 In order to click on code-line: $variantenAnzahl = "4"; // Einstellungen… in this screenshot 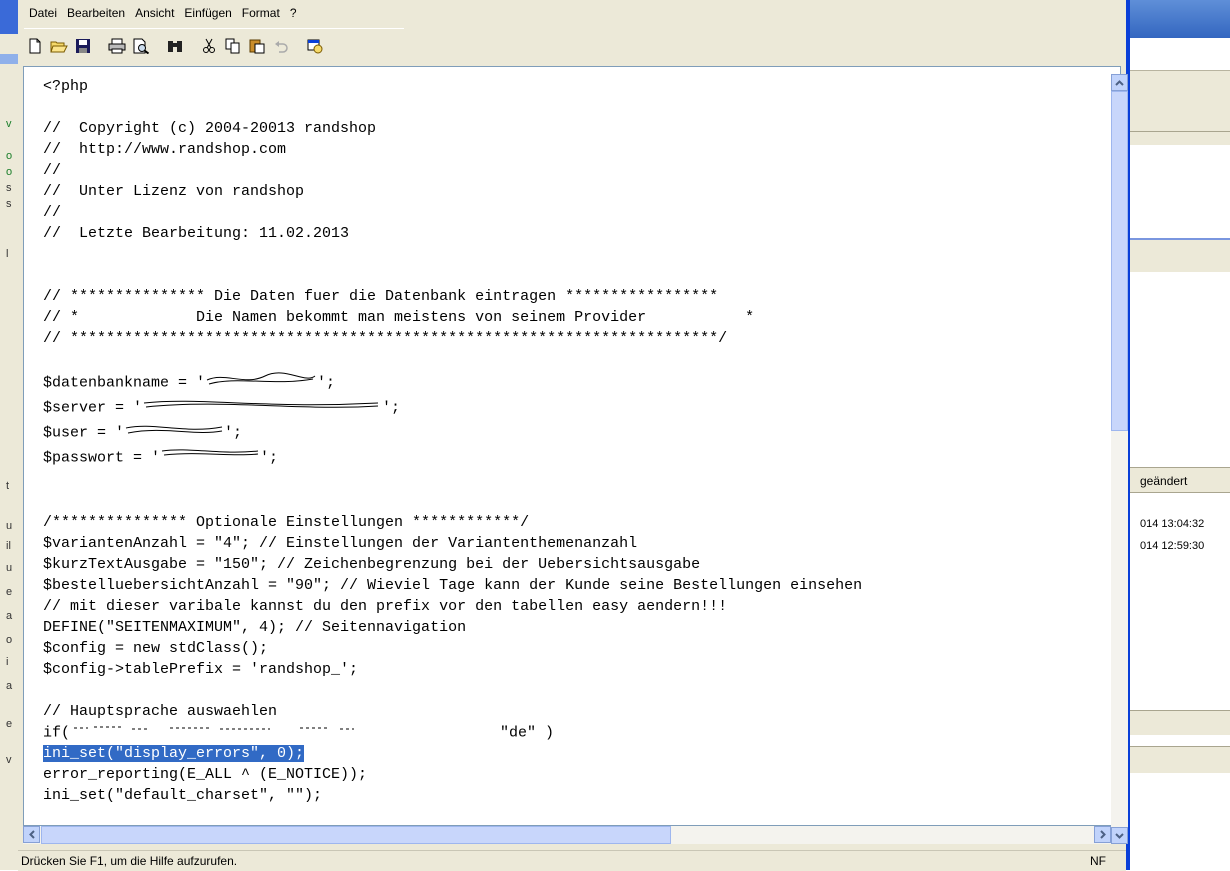, I will do `click(340, 543)`.